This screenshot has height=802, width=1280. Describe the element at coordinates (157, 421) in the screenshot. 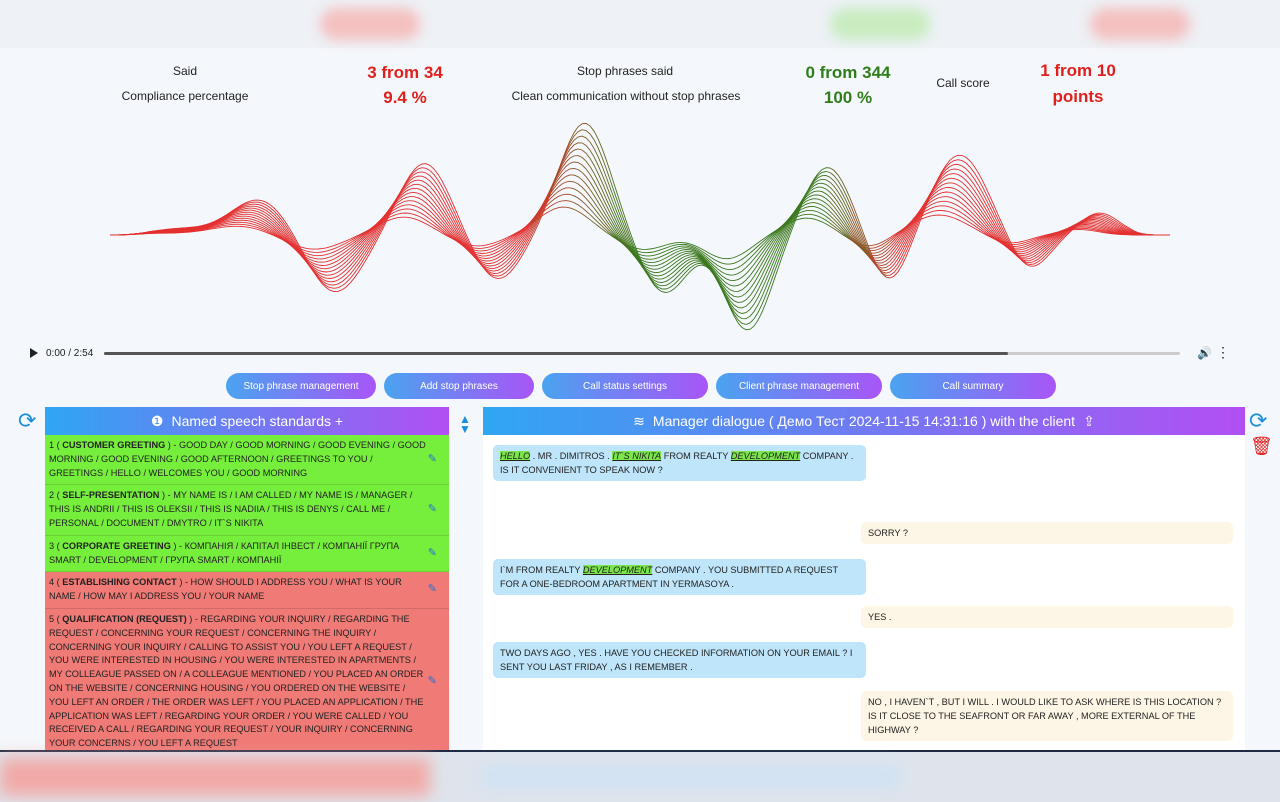

I see `sound-icon: ❶` at that location.